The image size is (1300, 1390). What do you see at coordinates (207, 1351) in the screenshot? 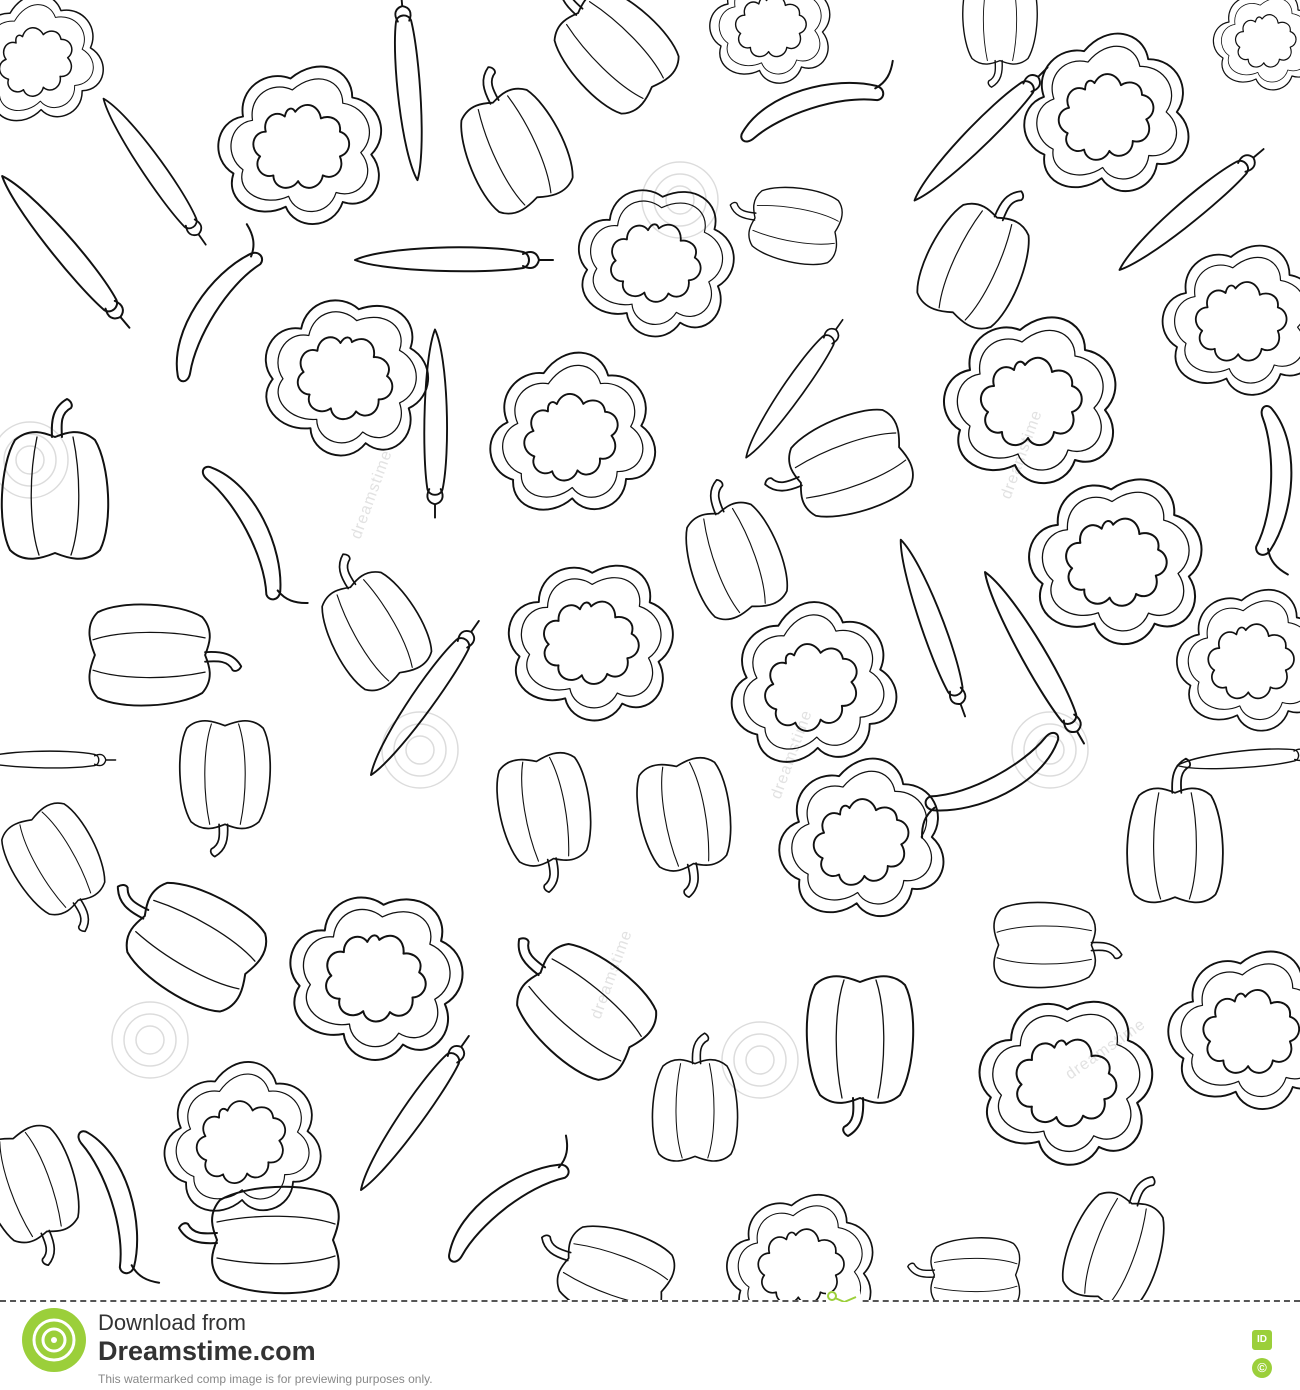
I see `site-name-link: Dreamstime.com` at bounding box center [207, 1351].